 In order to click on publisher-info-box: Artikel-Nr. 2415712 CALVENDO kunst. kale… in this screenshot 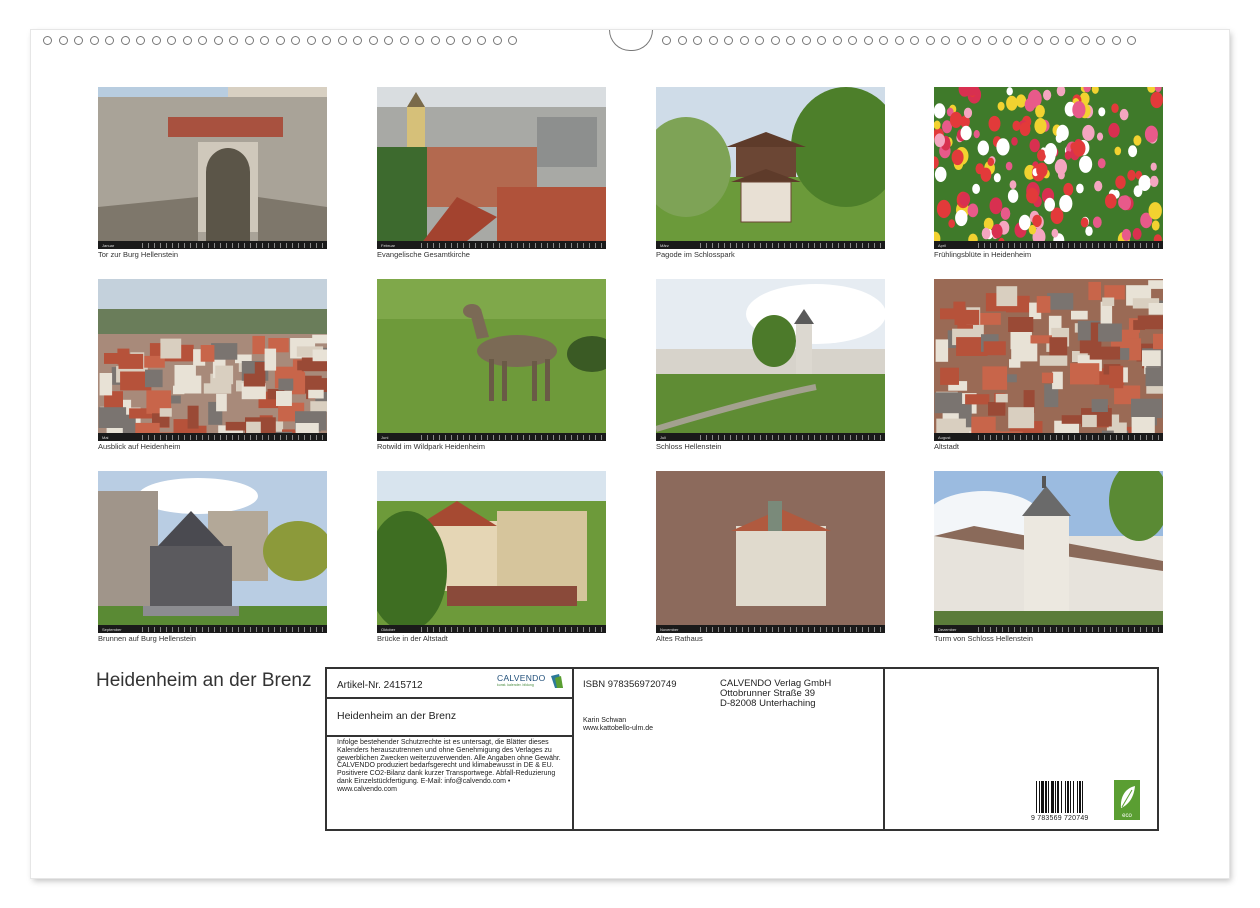, I will do `click(742, 749)`.